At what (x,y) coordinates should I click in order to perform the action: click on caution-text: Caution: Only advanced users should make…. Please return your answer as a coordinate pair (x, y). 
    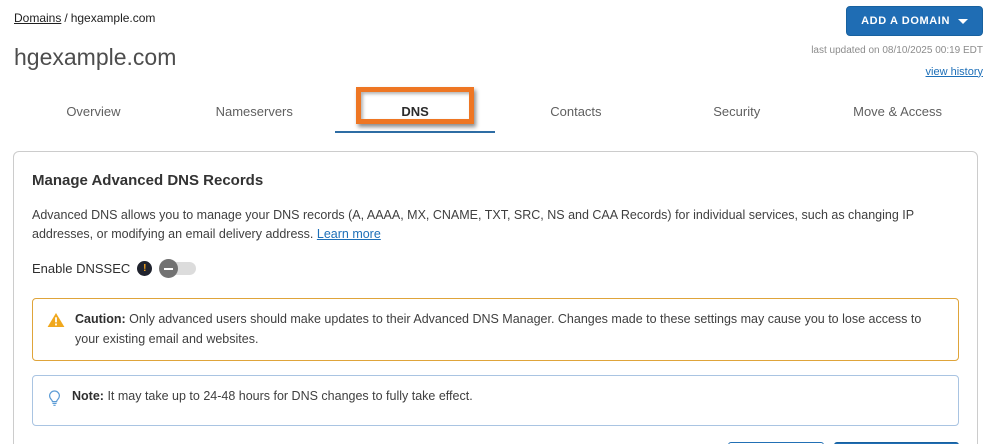
    Looking at the image, I should click on (509, 329).